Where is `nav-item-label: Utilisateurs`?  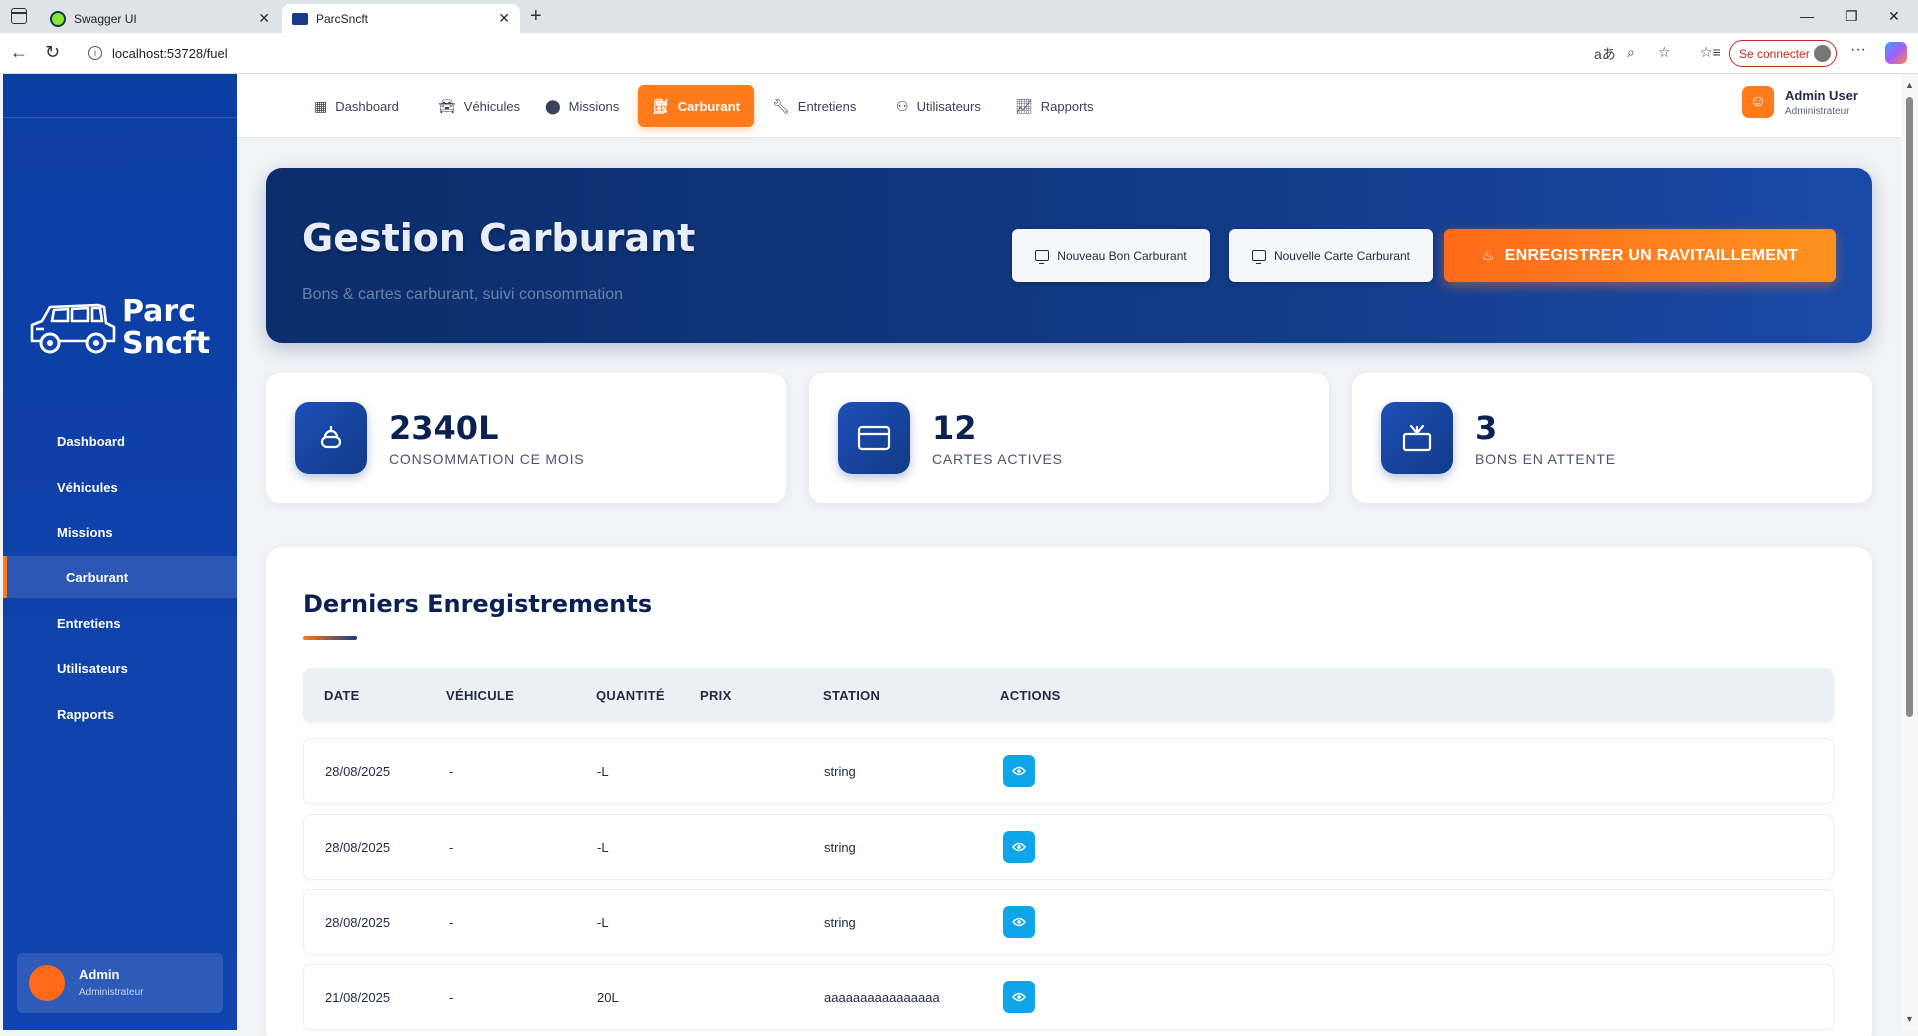 nav-item-label: Utilisateurs is located at coordinates (948, 106).